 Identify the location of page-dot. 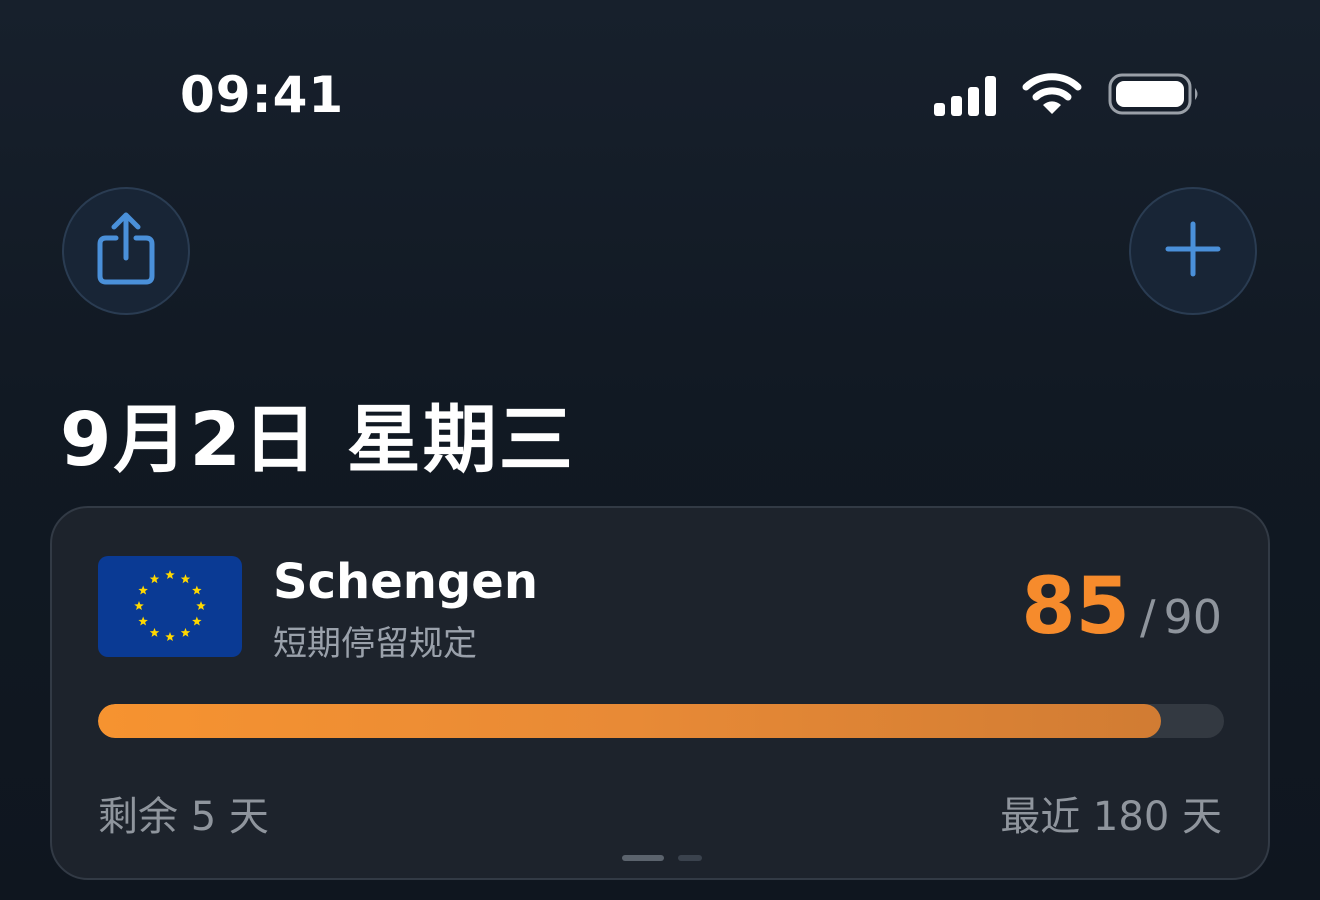
(690, 858).